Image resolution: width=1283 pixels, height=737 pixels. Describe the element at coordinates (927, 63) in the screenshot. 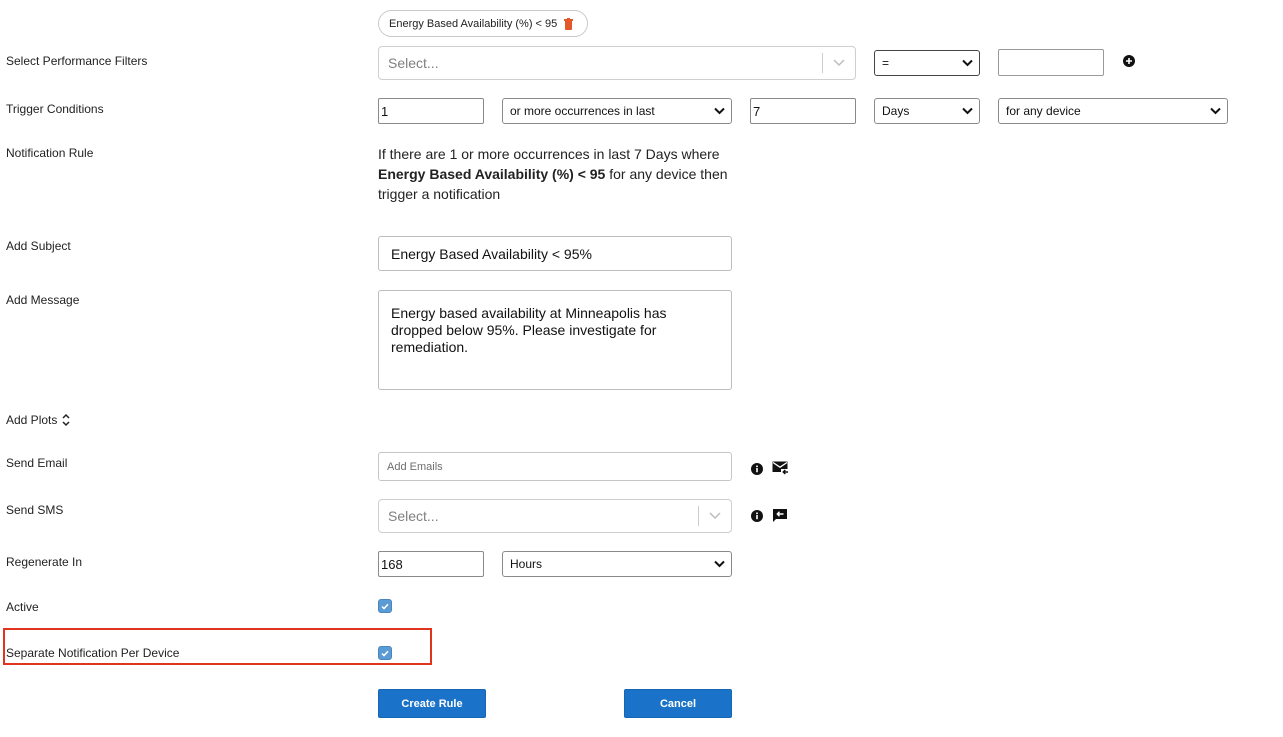

I see `operator-select: =` at that location.